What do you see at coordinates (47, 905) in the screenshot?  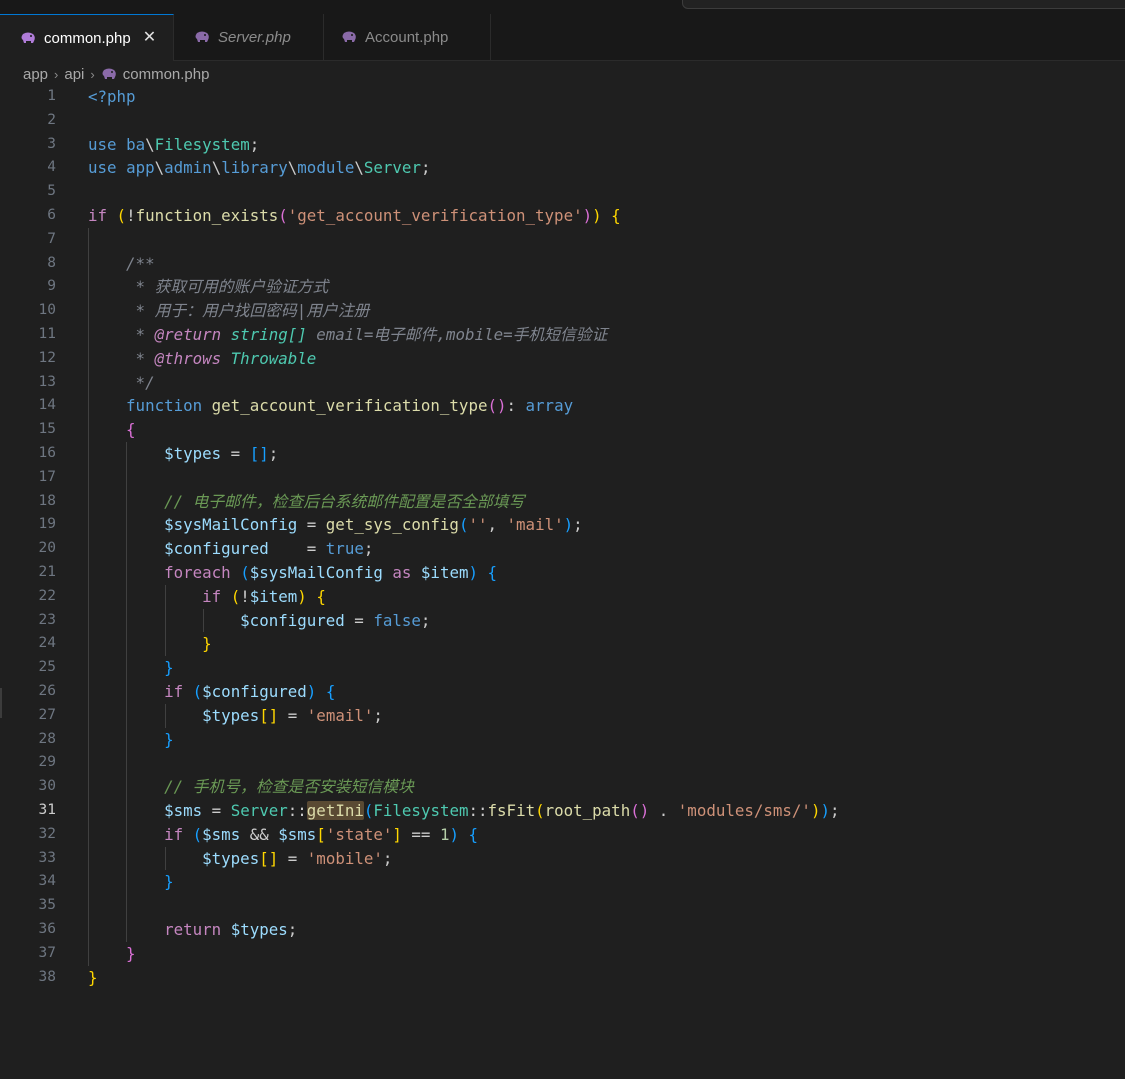 I see `line-number: 35` at bounding box center [47, 905].